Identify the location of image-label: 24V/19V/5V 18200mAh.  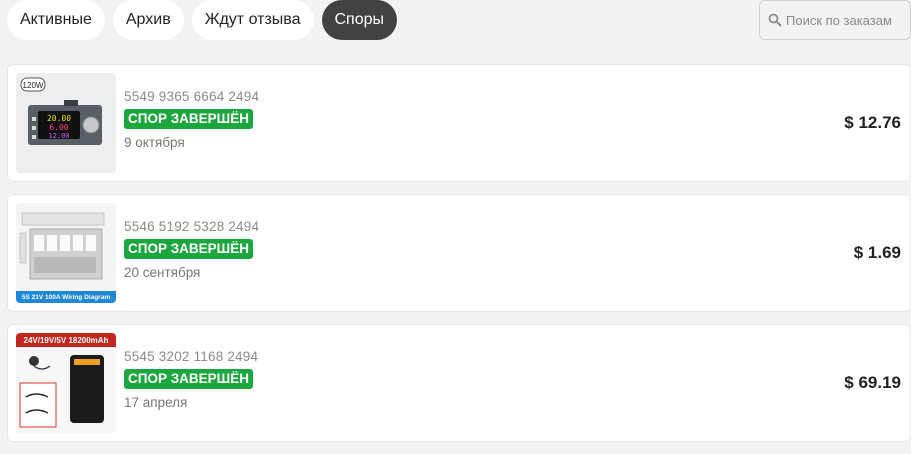
(66, 340).